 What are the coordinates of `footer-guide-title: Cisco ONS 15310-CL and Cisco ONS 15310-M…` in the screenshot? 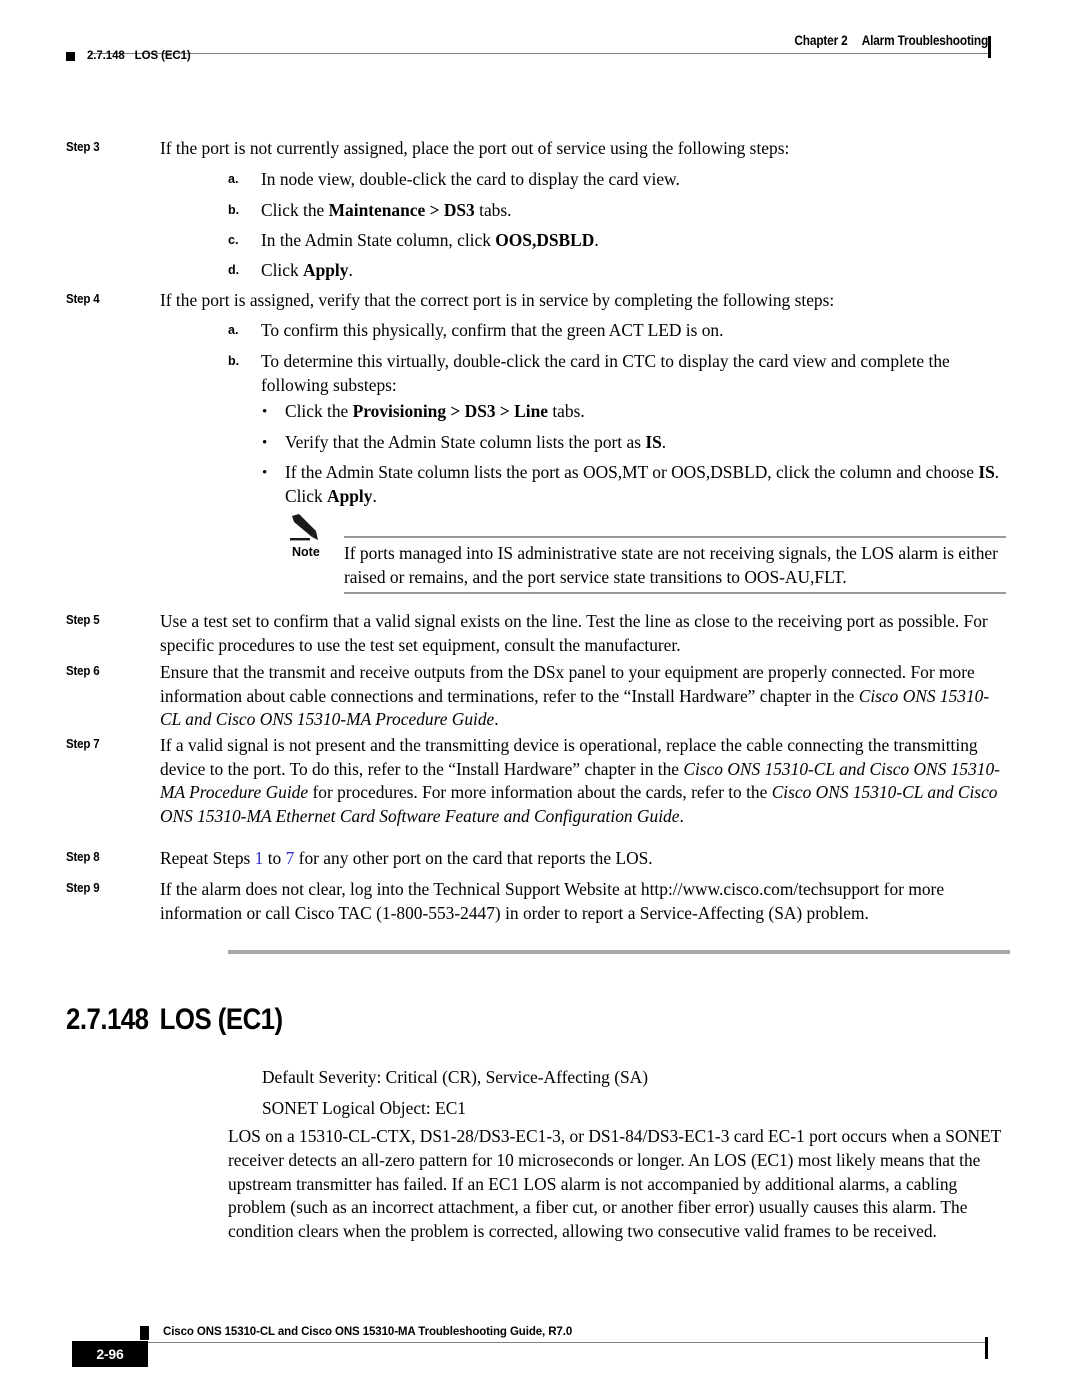 It's located at (368, 1332).